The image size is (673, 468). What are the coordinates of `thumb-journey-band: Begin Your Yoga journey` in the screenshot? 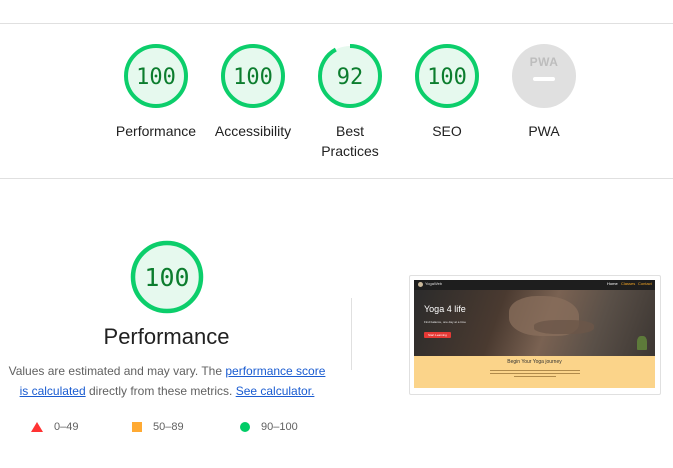 It's located at (534, 372).